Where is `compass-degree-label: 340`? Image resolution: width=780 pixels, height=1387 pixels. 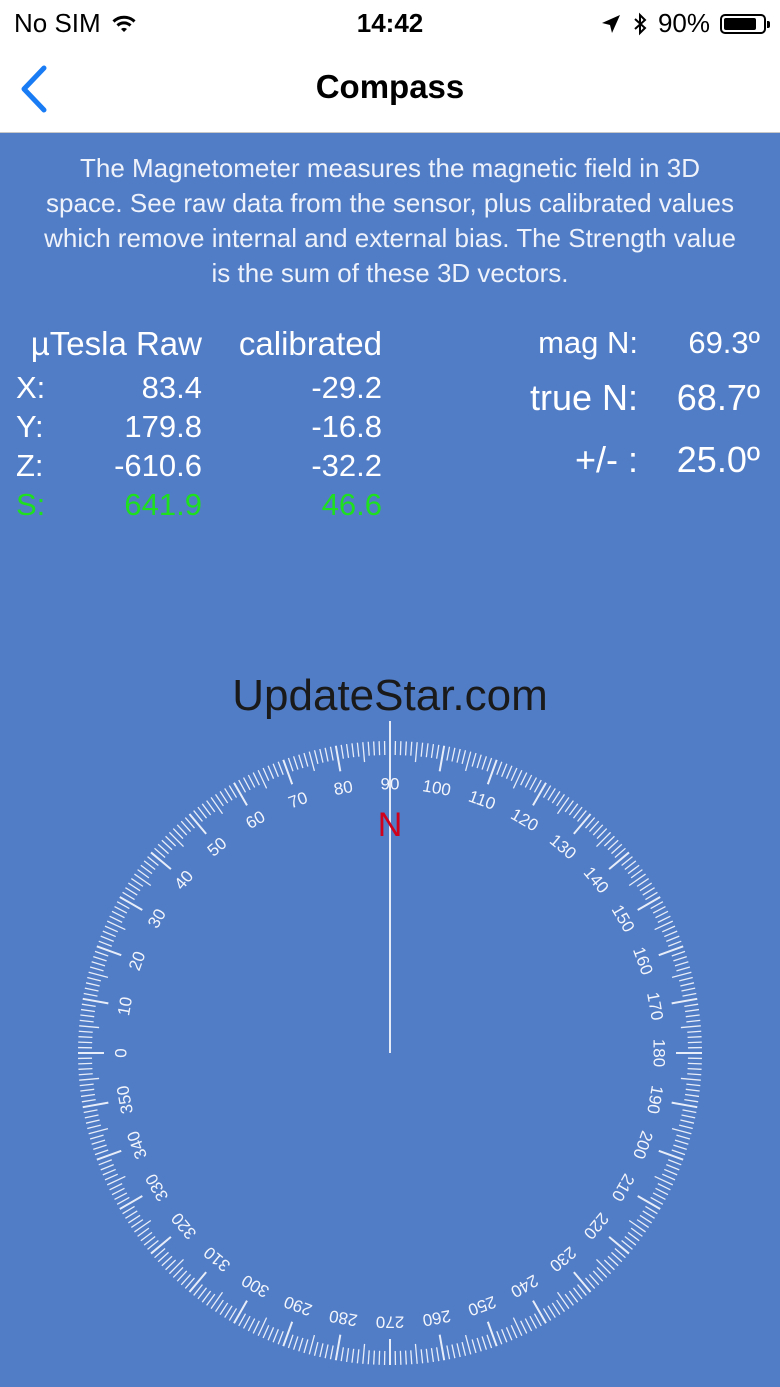
compass-degree-label: 340 is located at coordinates (137, 1144).